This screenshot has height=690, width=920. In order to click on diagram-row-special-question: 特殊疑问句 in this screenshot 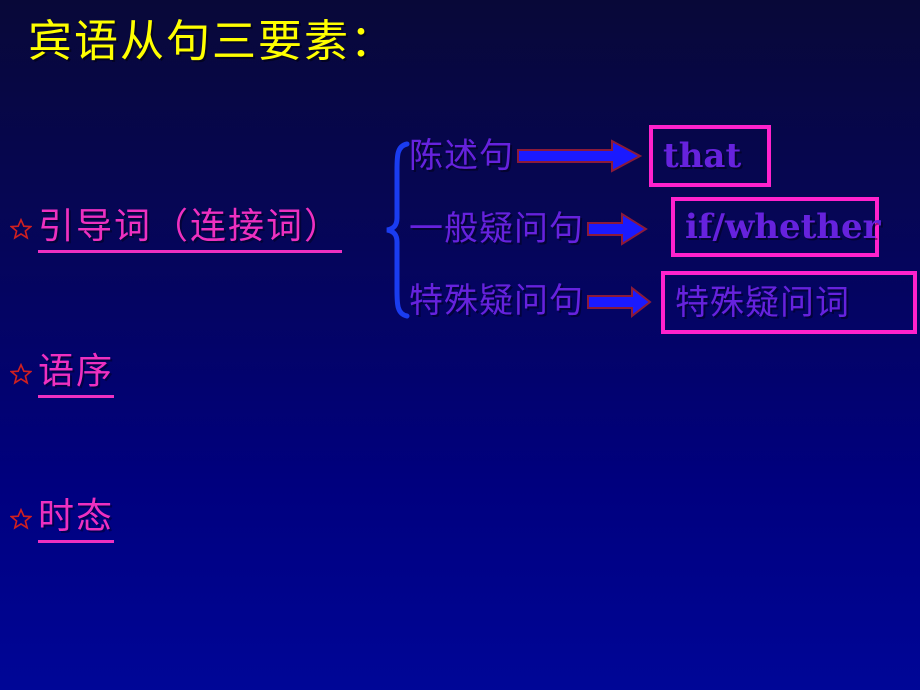, I will do `click(530, 301)`.